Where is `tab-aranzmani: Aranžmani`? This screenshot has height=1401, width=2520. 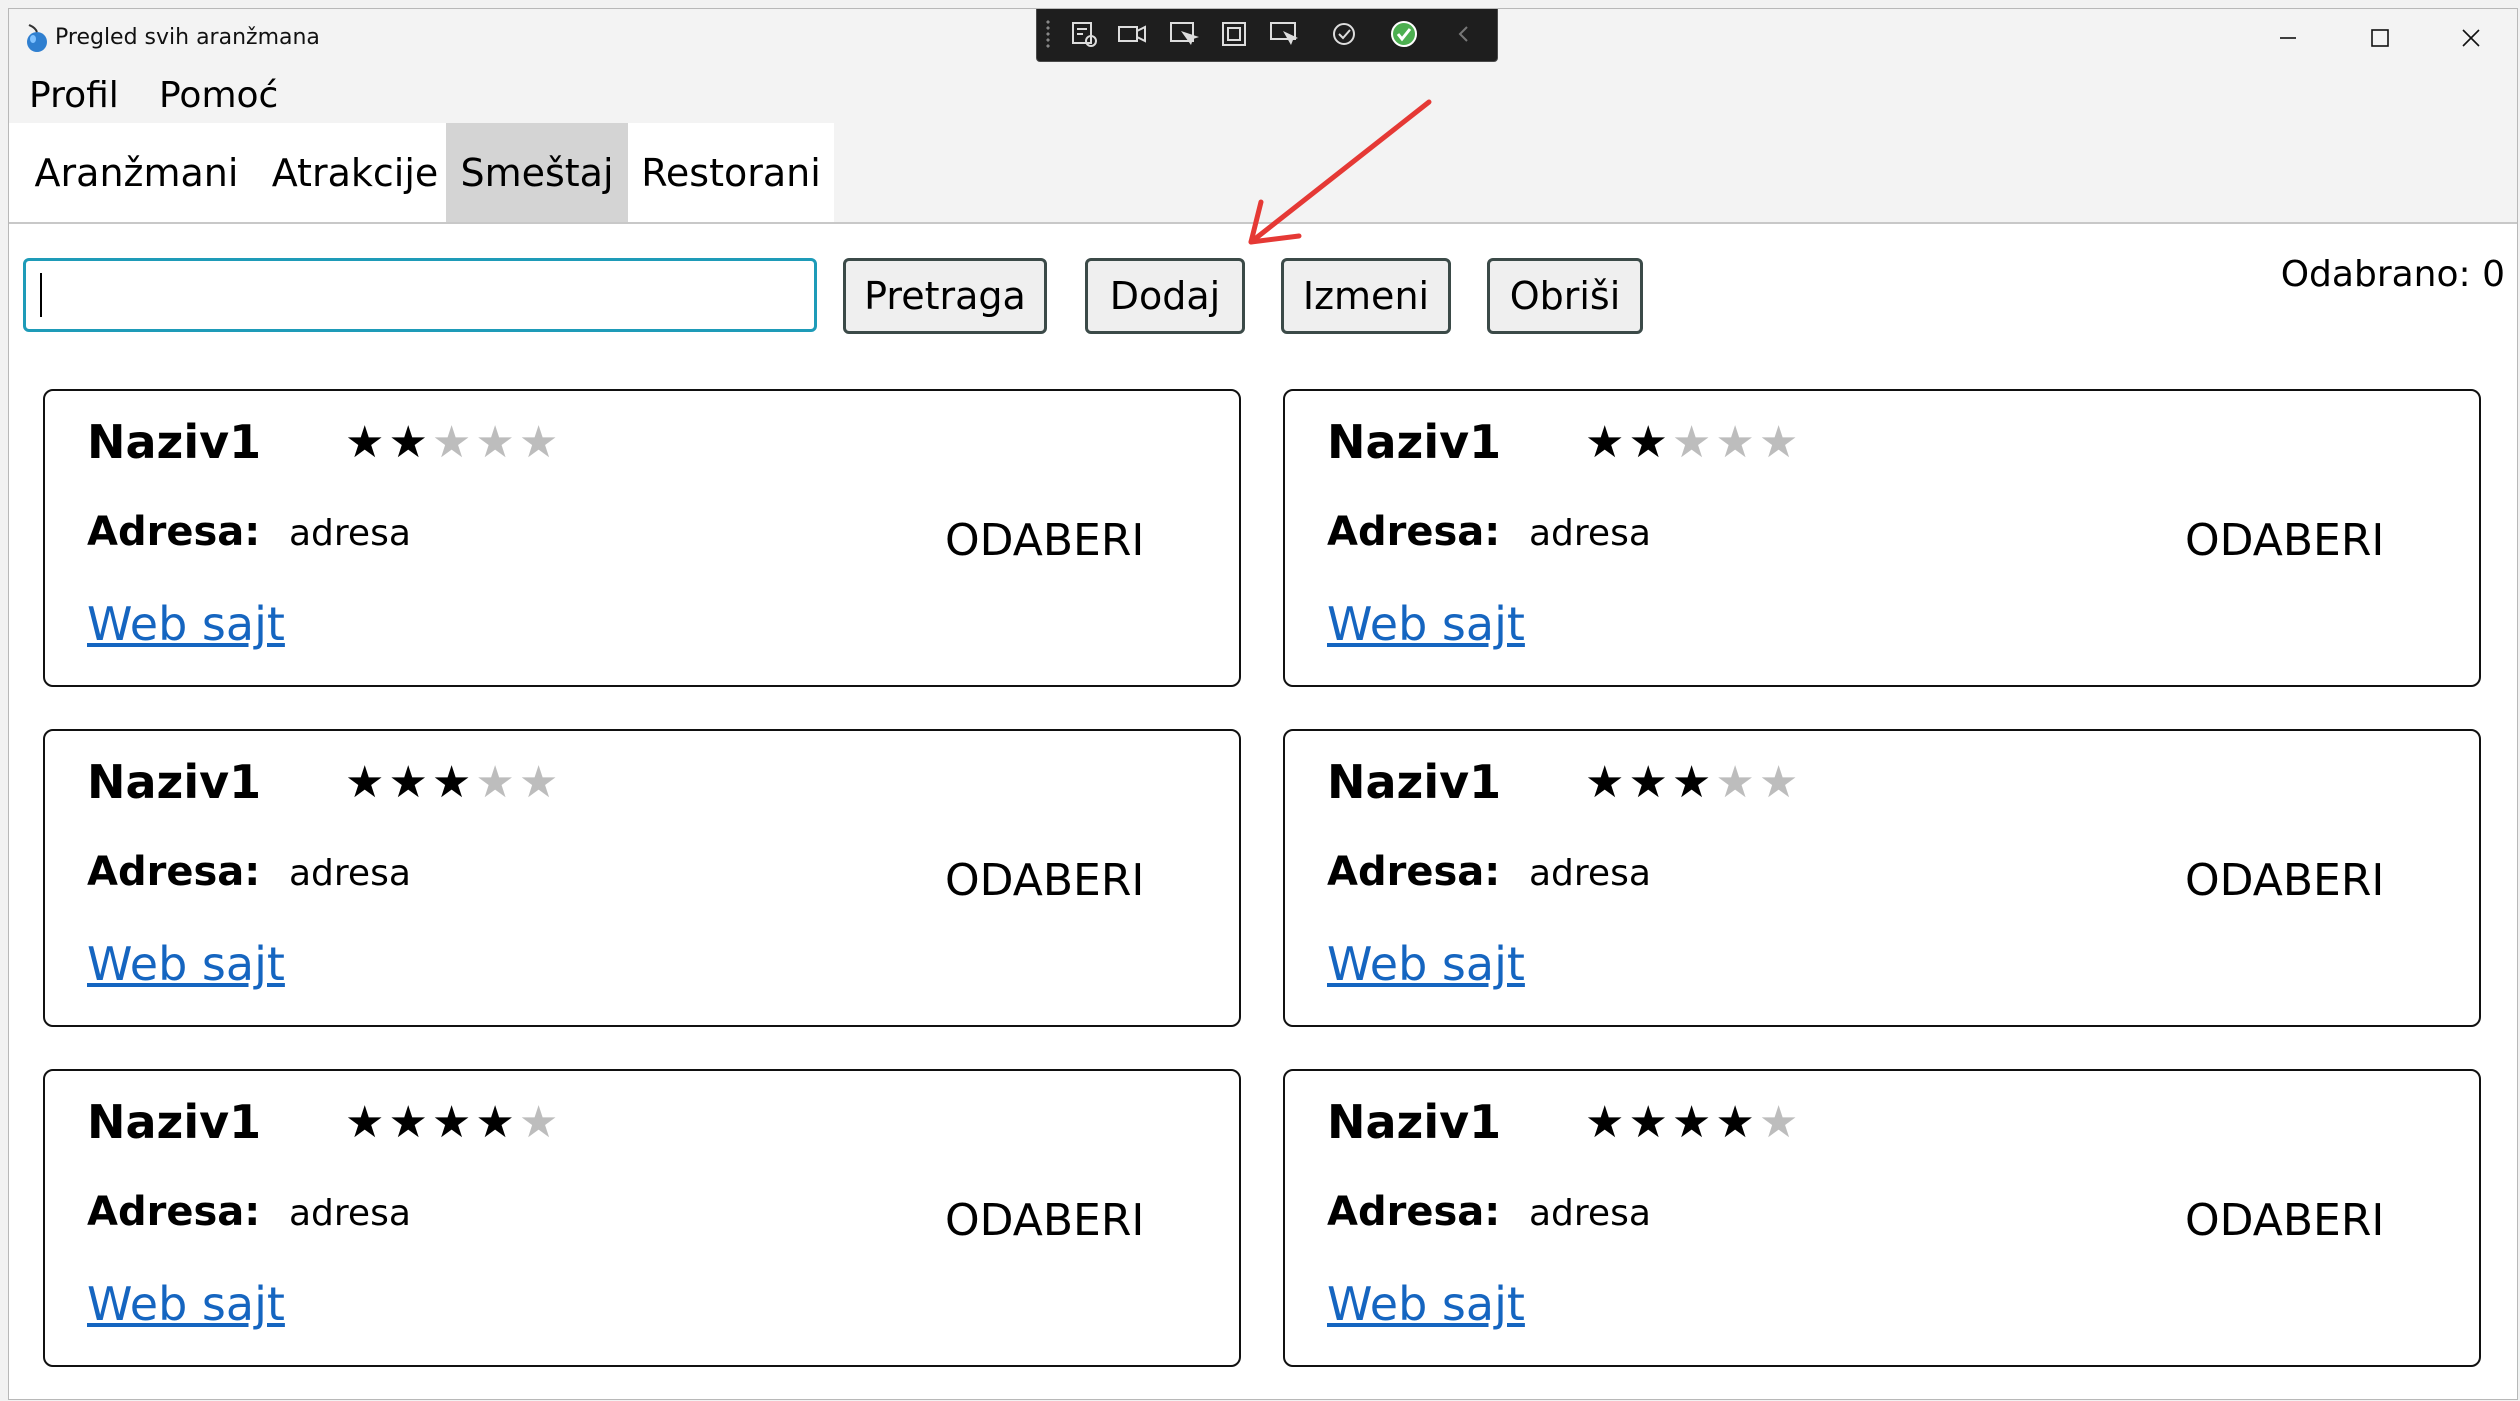 tab-aranzmani: Aranžmani is located at coordinates (136, 173).